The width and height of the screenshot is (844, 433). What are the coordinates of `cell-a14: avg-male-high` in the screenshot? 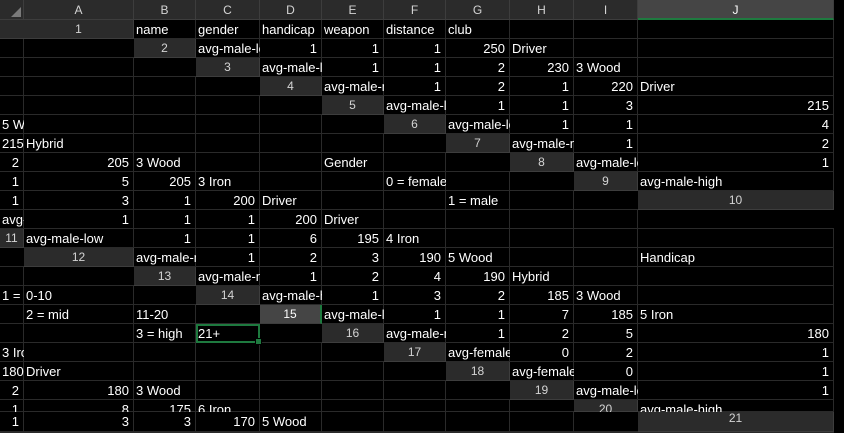 It's located at (302, 295).